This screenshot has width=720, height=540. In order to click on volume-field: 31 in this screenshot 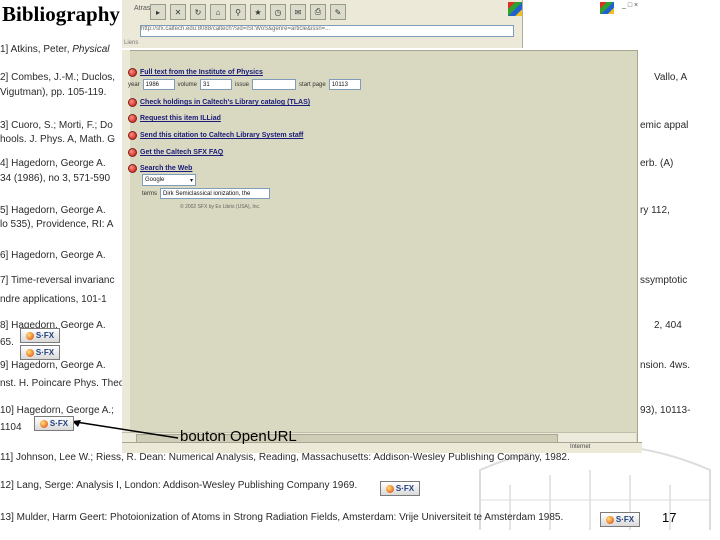, I will do `click(216, 84)`.